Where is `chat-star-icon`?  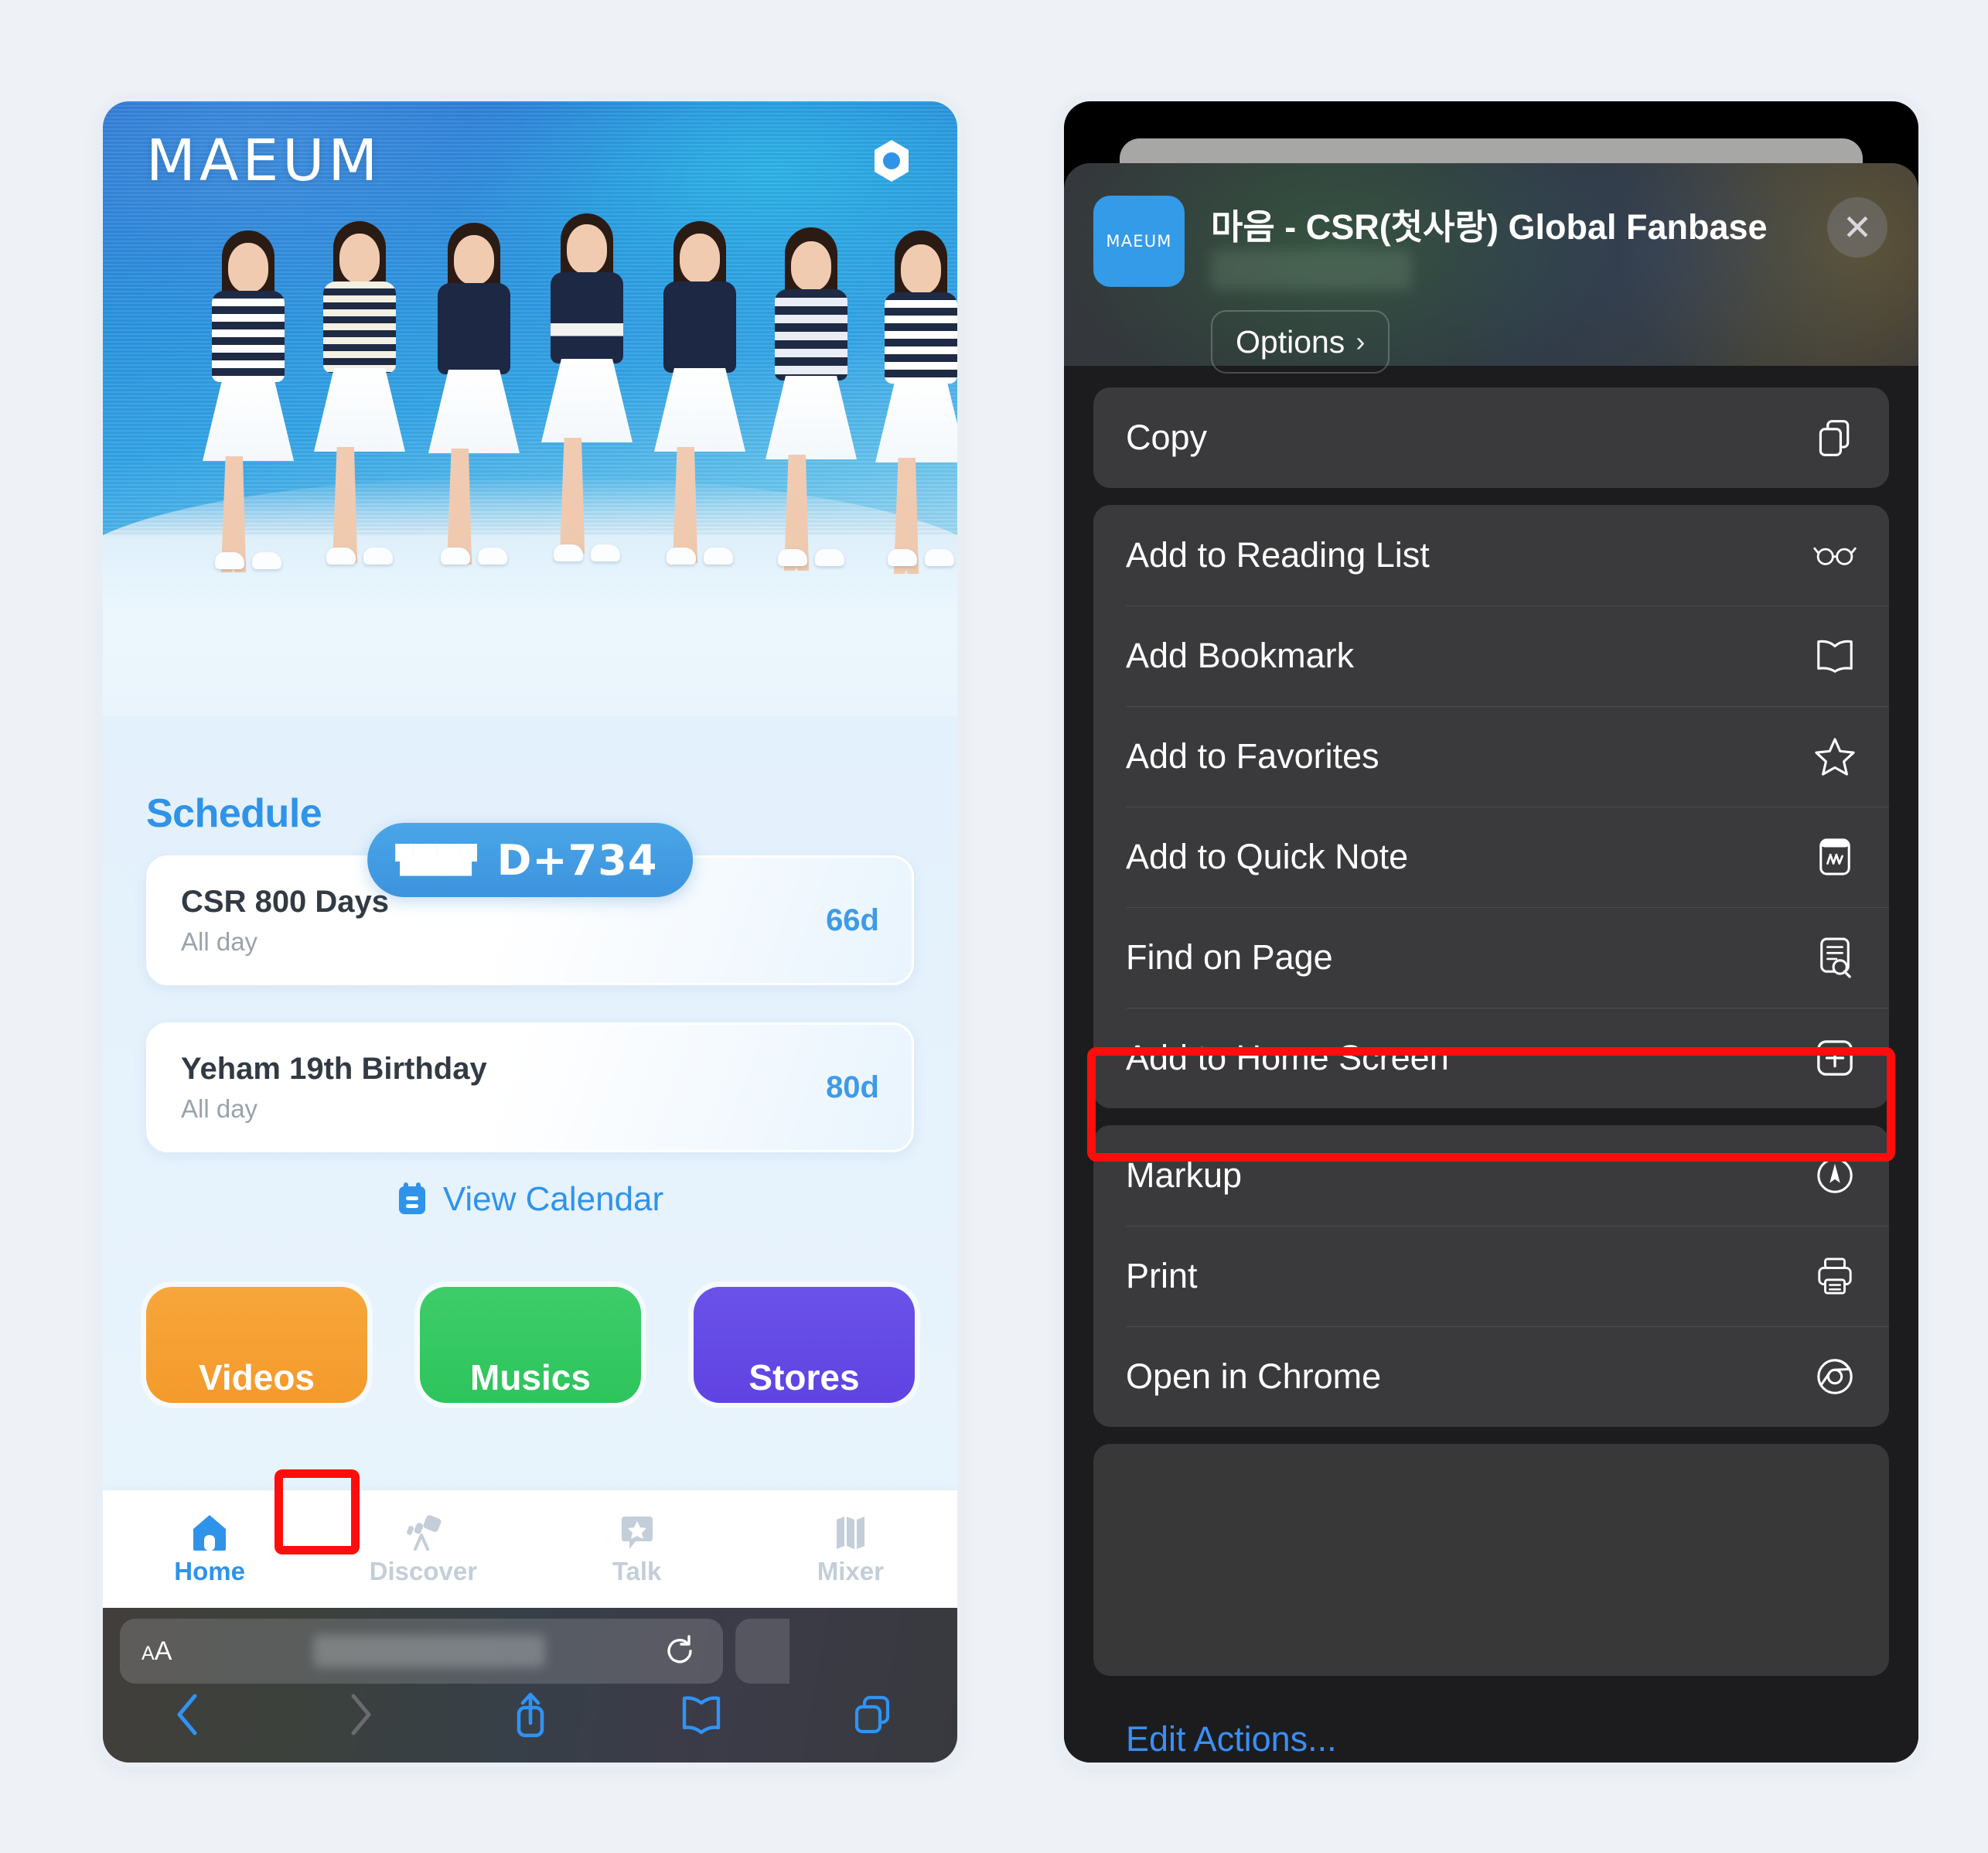 chat-star-icon is located at coordinates (637, 1532).